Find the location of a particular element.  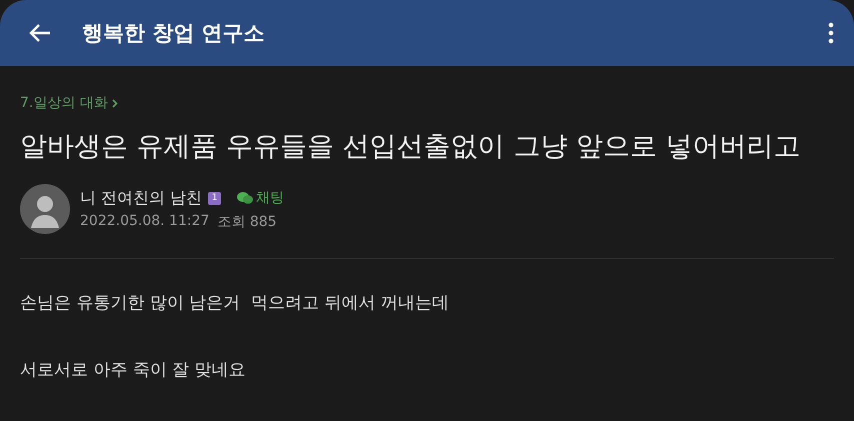

more-icon is located at coordinates (831, 33).